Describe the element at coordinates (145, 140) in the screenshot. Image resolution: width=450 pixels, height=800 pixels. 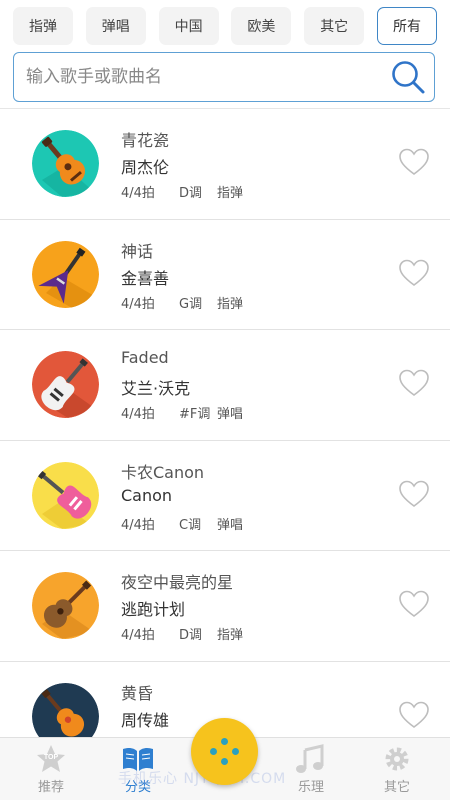
I see `song-title: 青花瓷` at that location.